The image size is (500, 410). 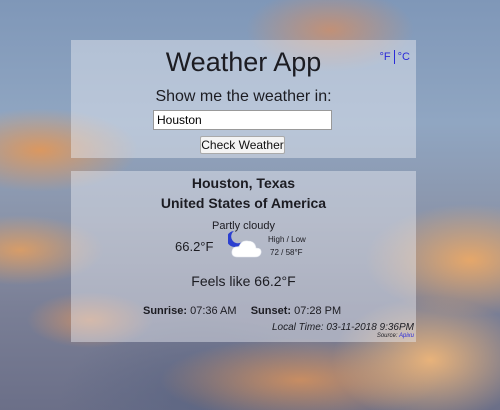 What do you see at coordinates (243, 183) in the screenshot?
I see `location-city: Houston, Texas` at bounding box center [243, 183].